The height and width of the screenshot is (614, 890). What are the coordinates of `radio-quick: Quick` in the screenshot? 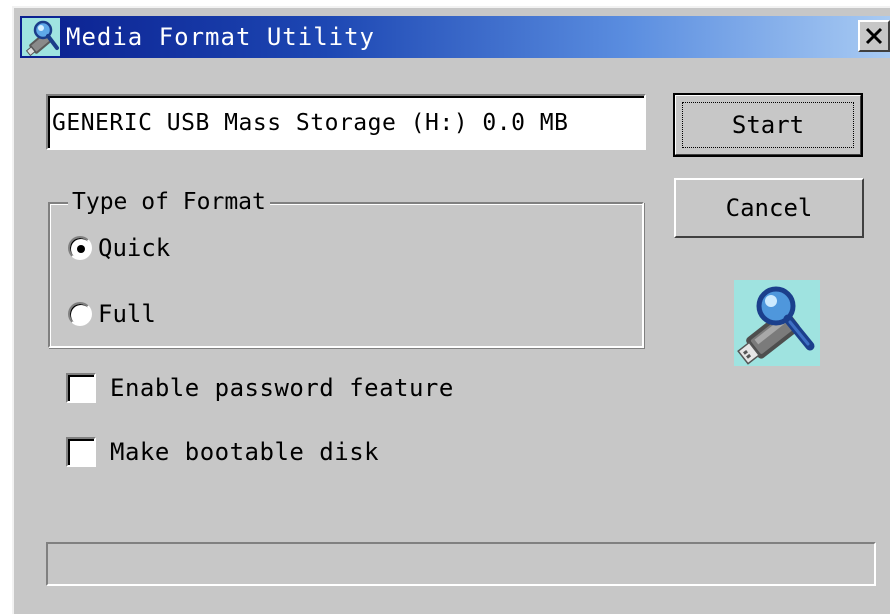 It's located at (119, 248).